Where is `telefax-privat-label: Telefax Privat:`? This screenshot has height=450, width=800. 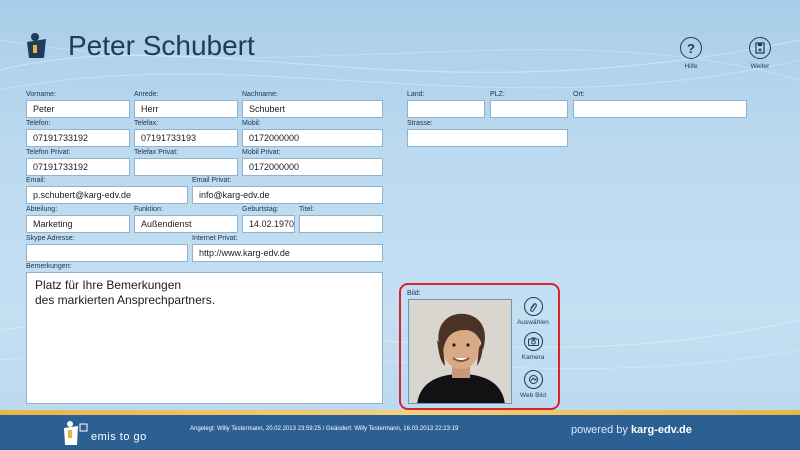
telefax-privat-label: Telefax Privat: is located at coordinates (156, 152).